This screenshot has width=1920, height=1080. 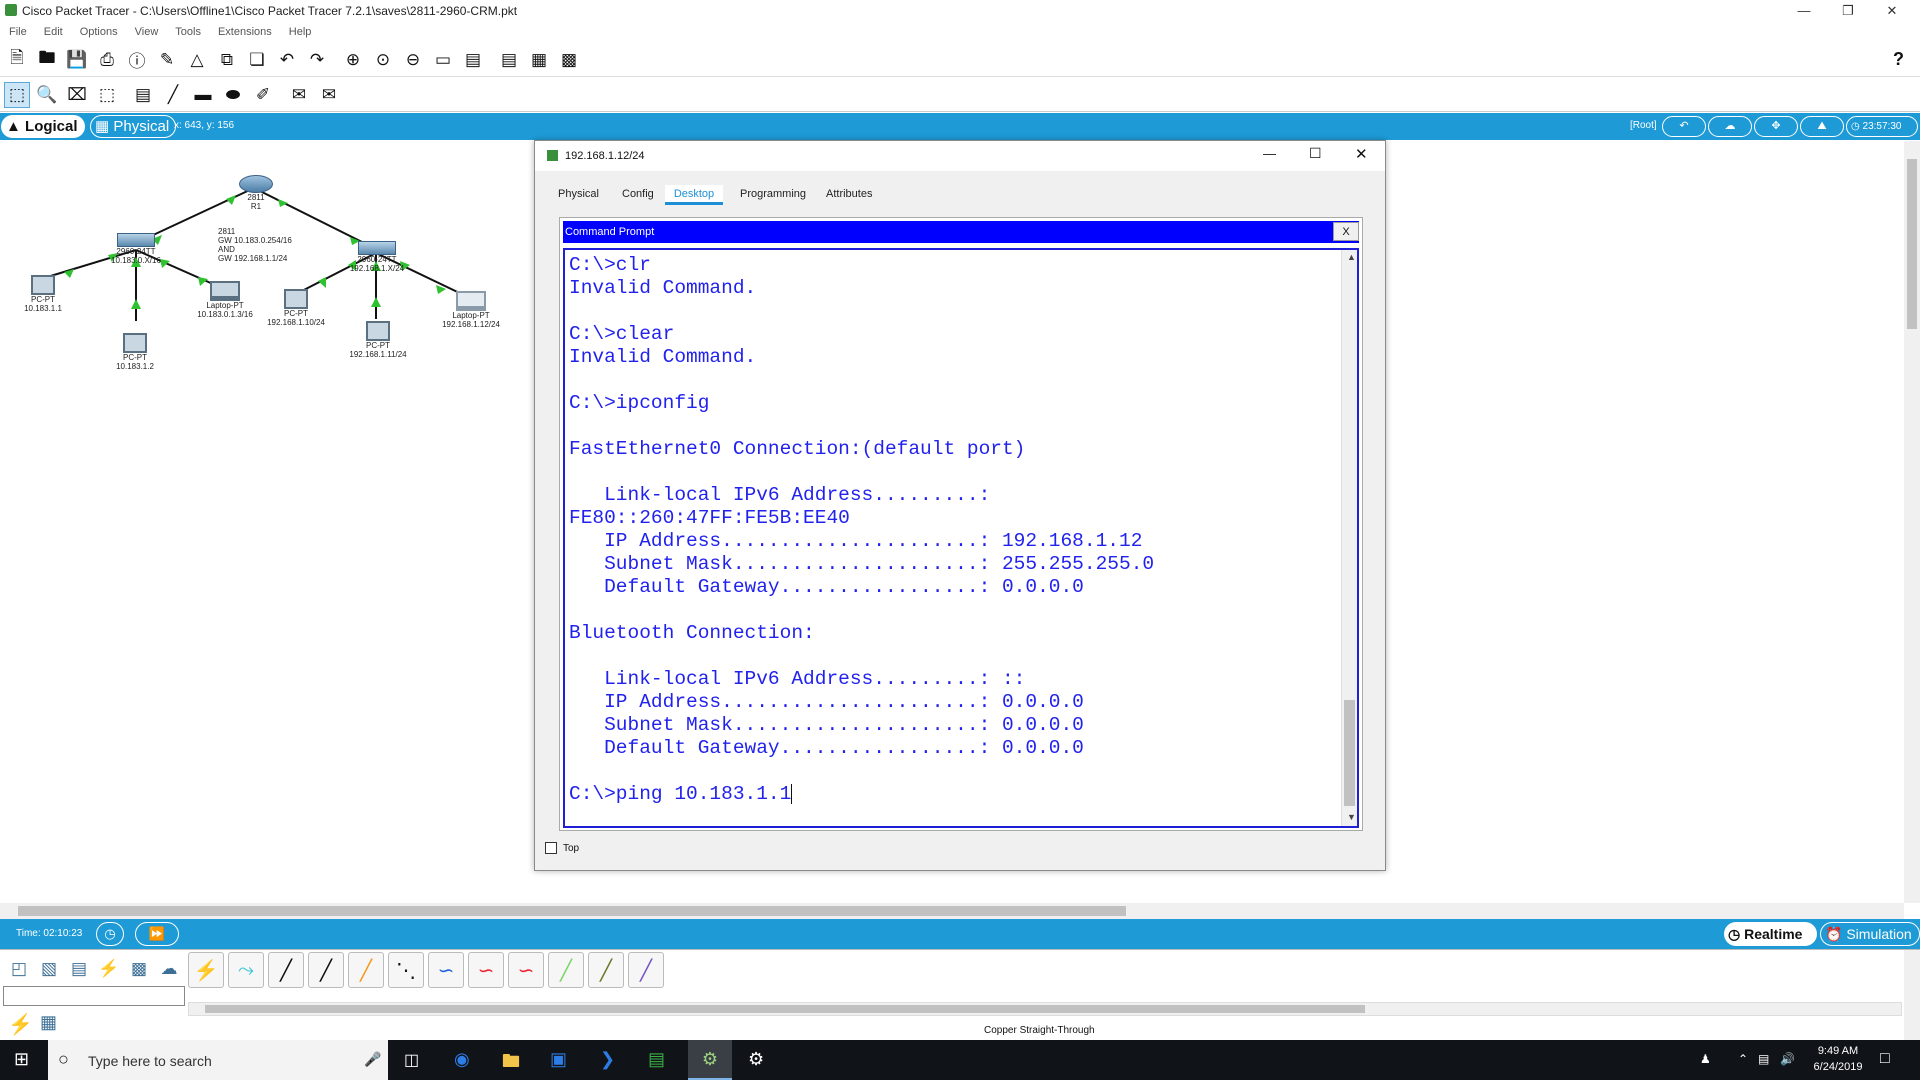 I want to click on redo-icon: ↷, so click(x=317, y=60).